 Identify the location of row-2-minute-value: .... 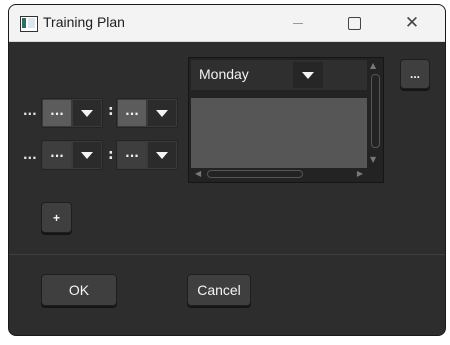
(132, 155).